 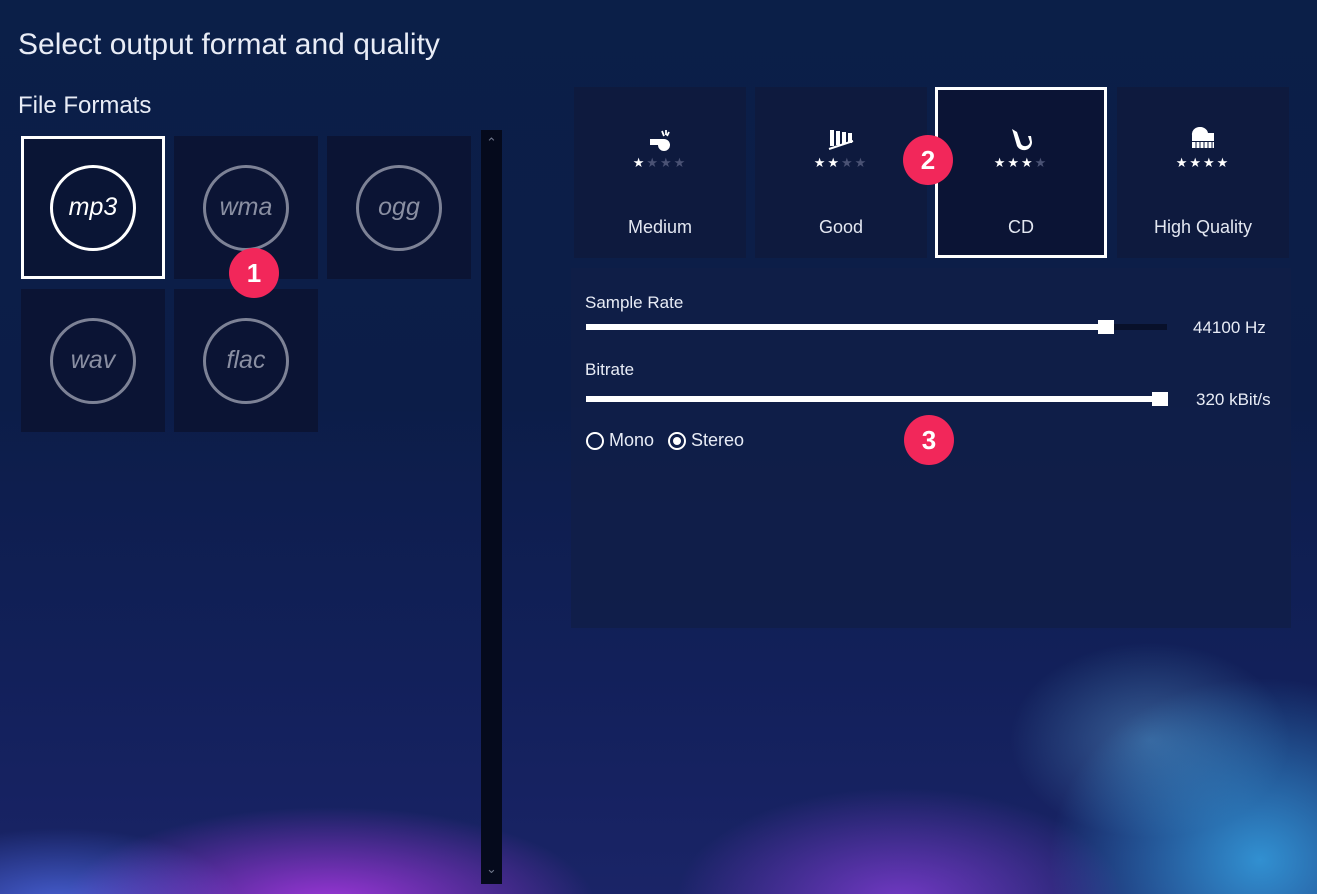 I want to click on format-circle-icon: ogg, so click(x=399, y=207).